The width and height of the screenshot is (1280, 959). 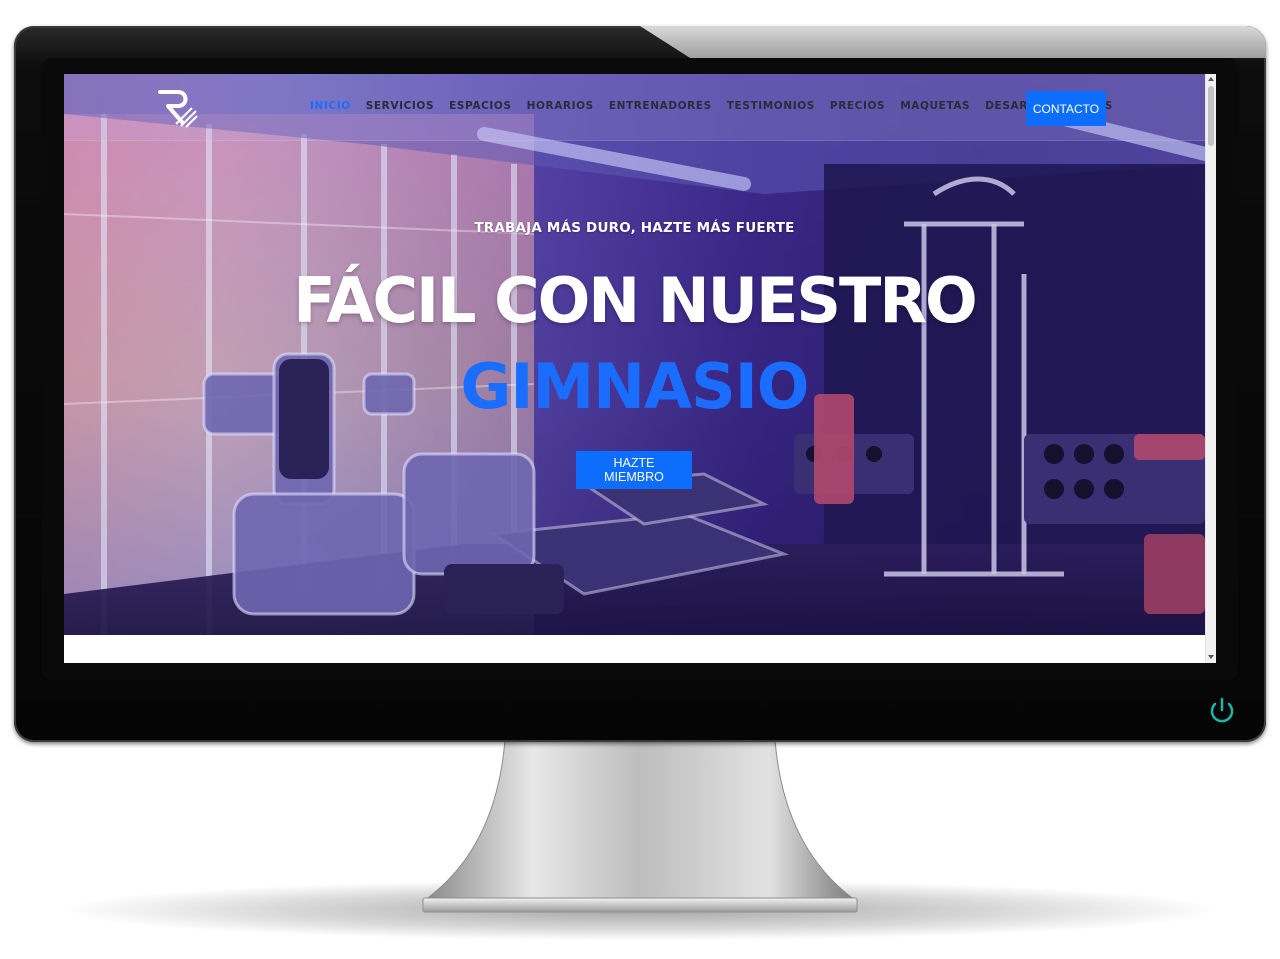 I want to click on contact-button: CONTACTO, so click(x=1066, y=108).